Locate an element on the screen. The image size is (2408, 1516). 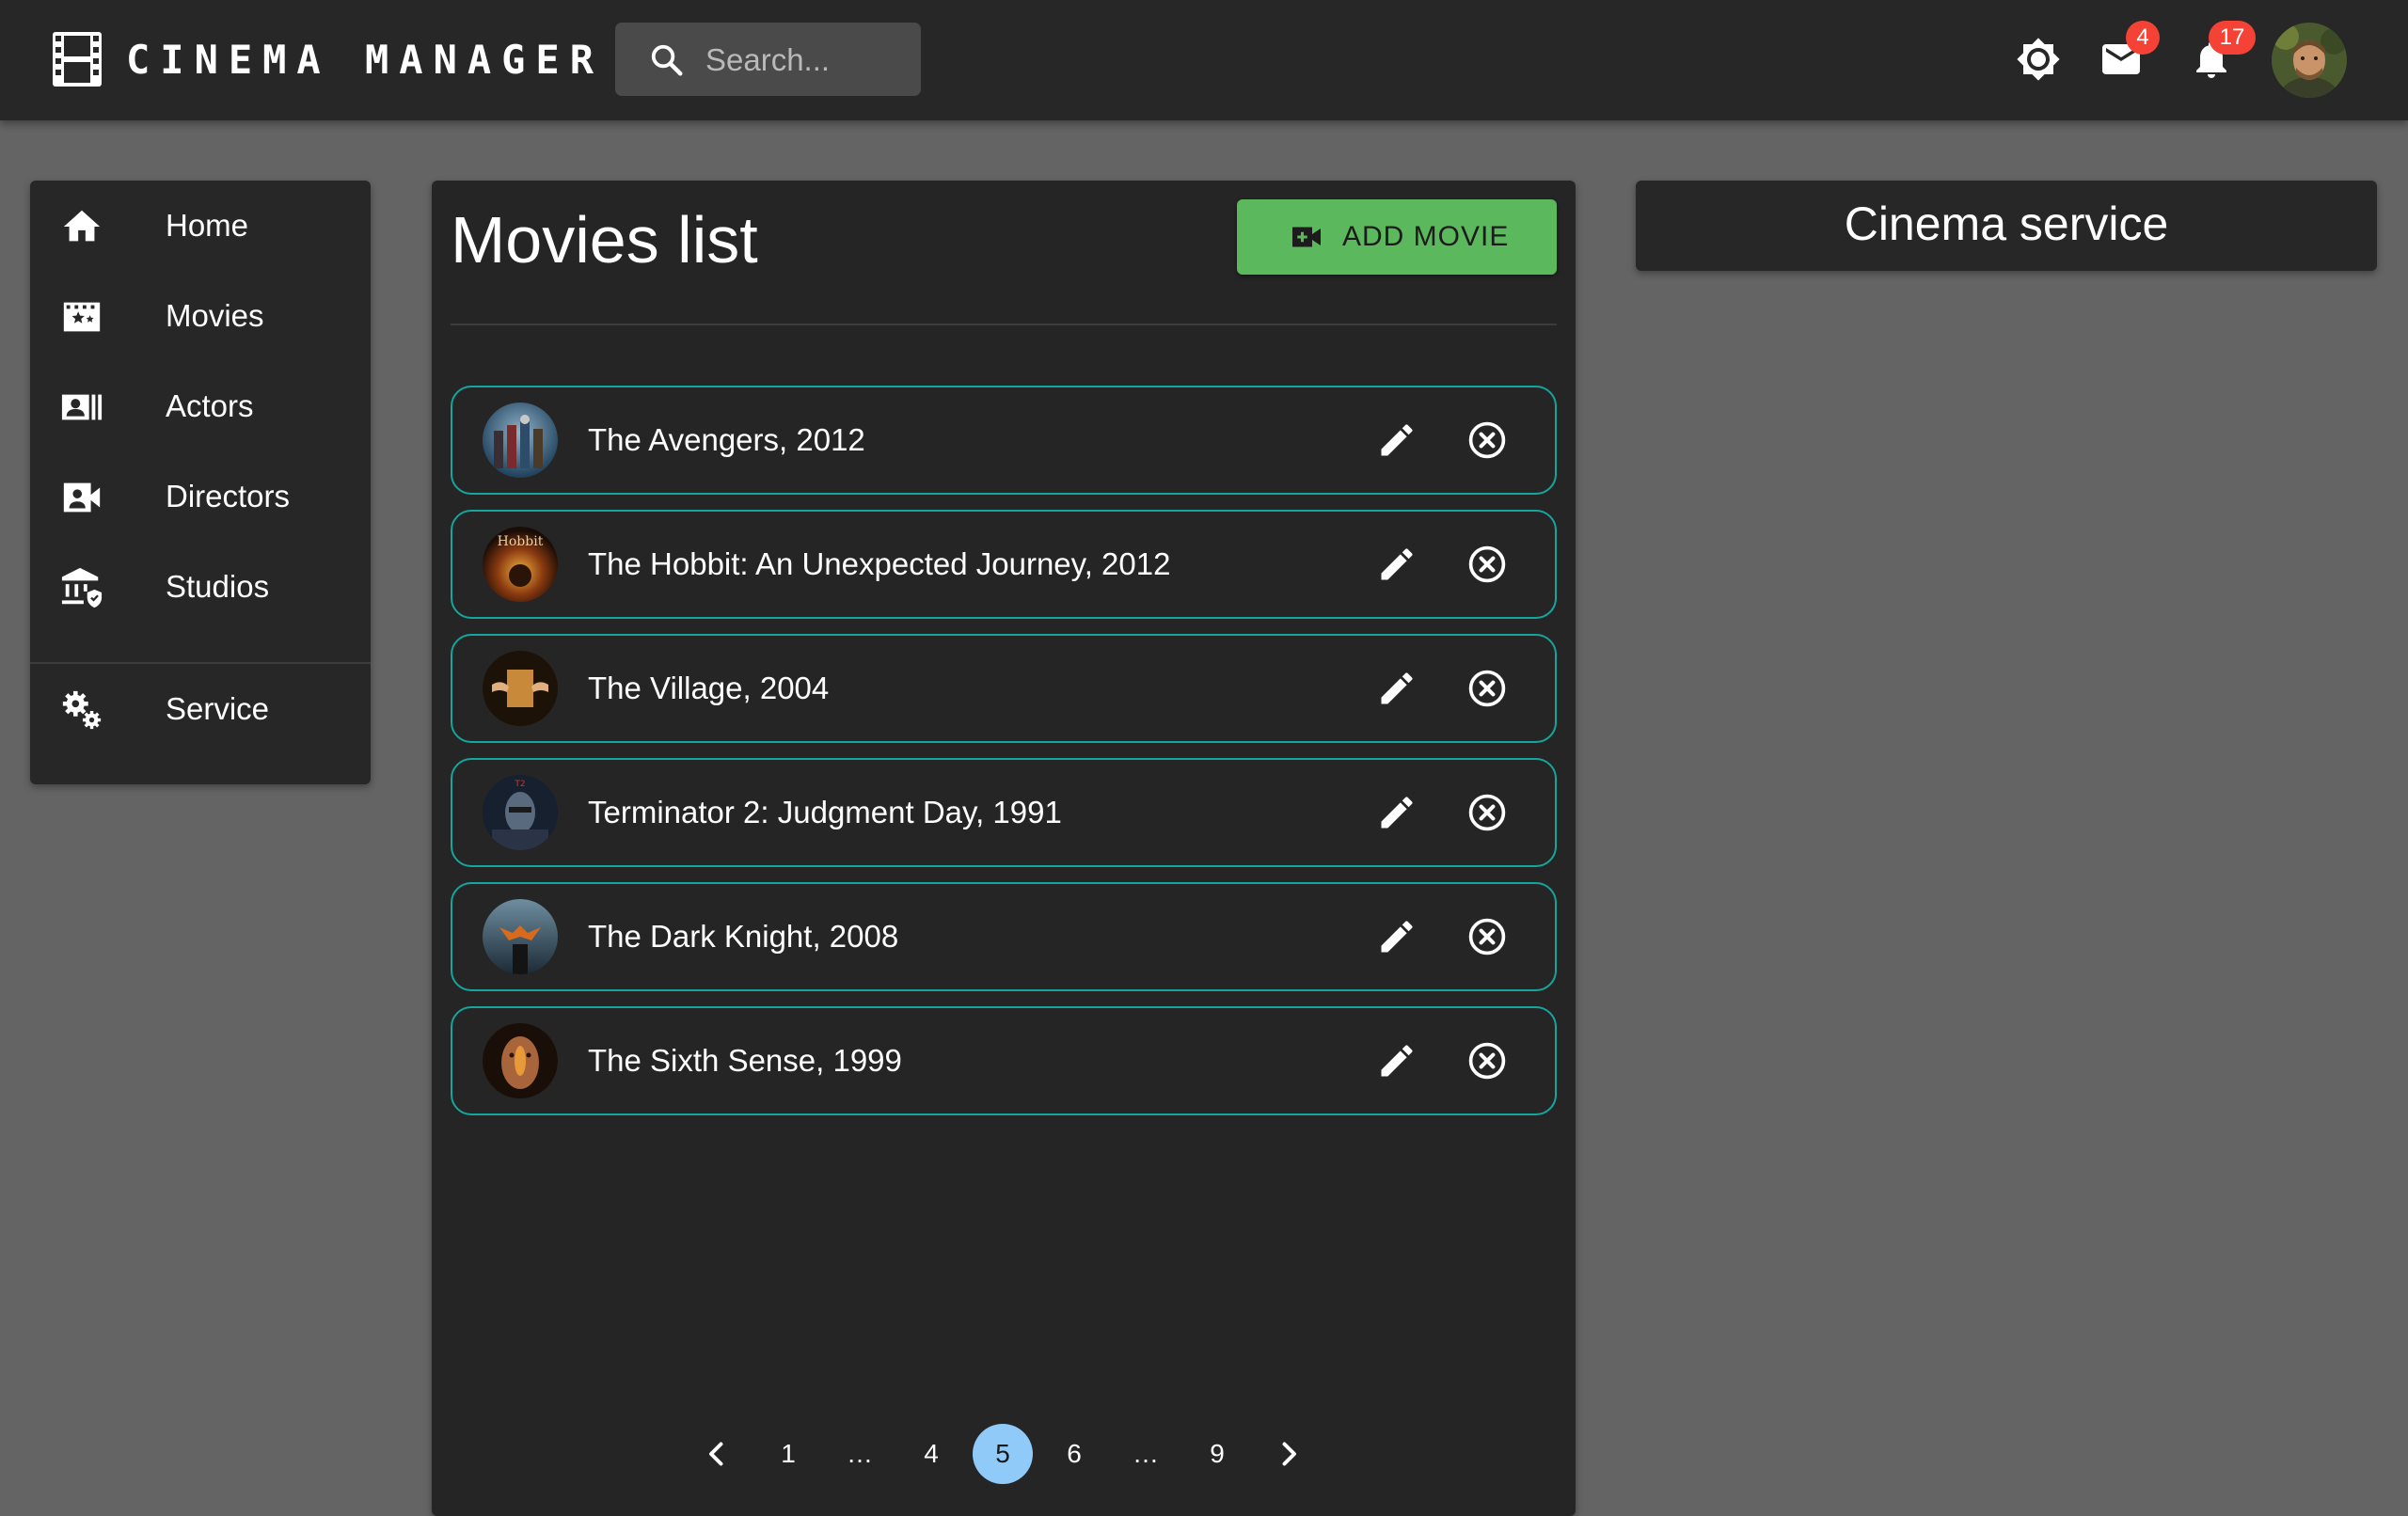
app-title: CINEMA MANAGER is located at coordinates (366, 60).